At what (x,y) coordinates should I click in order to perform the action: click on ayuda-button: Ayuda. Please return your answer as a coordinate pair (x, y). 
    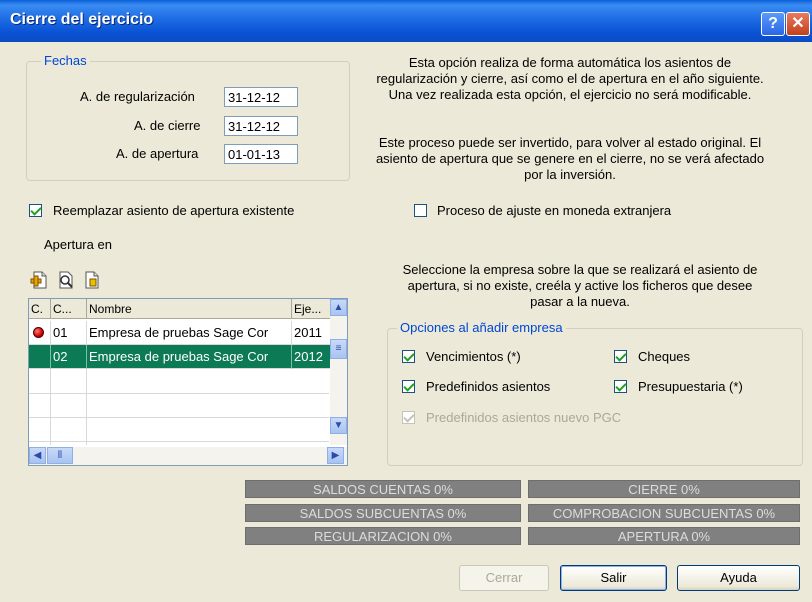
    Looking at the image, I should click on (738, 578).